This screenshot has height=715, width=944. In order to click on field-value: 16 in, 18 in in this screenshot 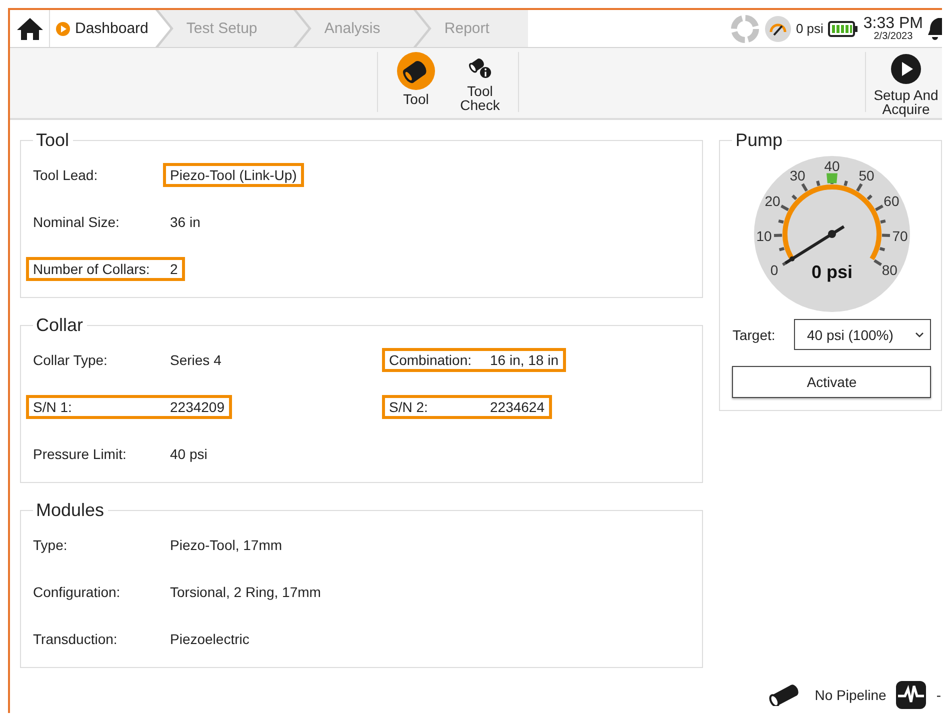, I will do `click(524, 360)`.